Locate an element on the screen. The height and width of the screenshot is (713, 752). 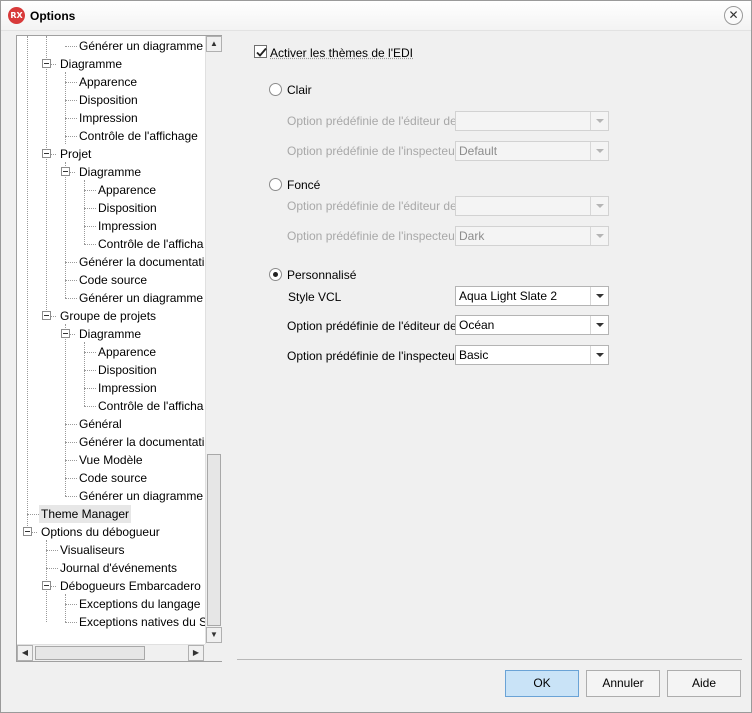
fonce-inspector-label: Option prédéfinie de l'inspecteur d' is located at coordinates (371, 236).